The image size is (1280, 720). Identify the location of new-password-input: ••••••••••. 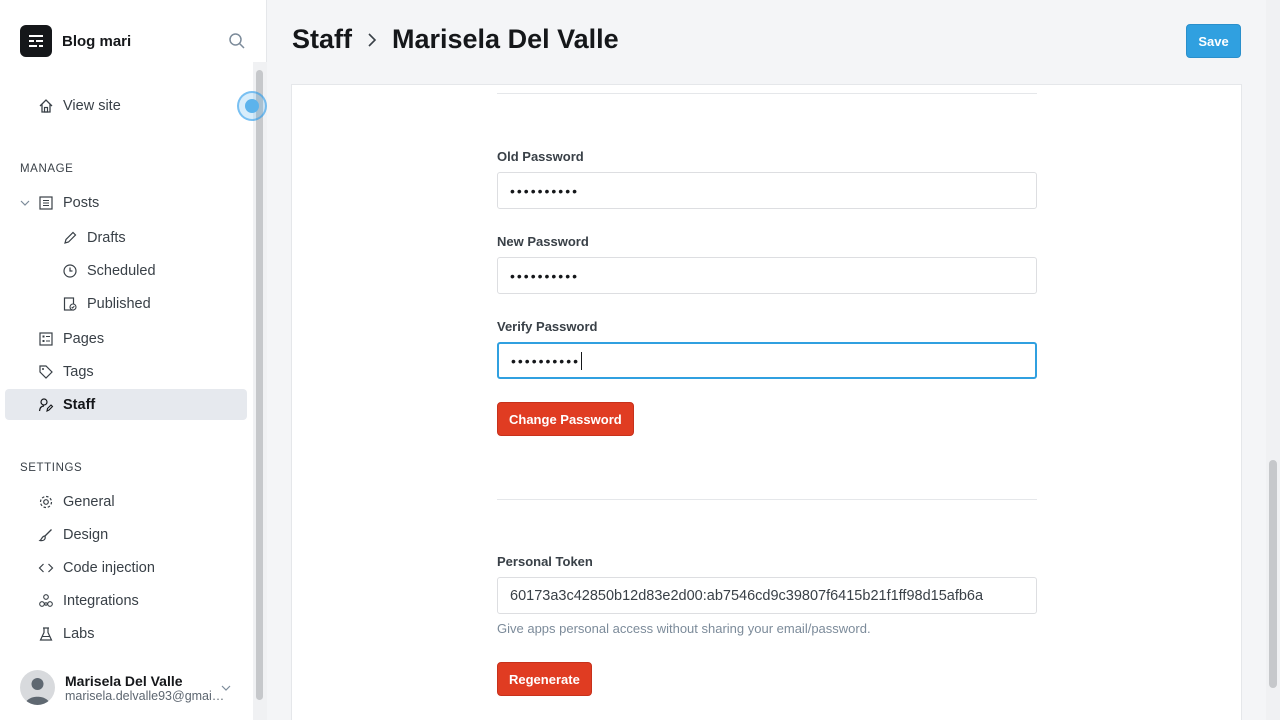
(767, 275).